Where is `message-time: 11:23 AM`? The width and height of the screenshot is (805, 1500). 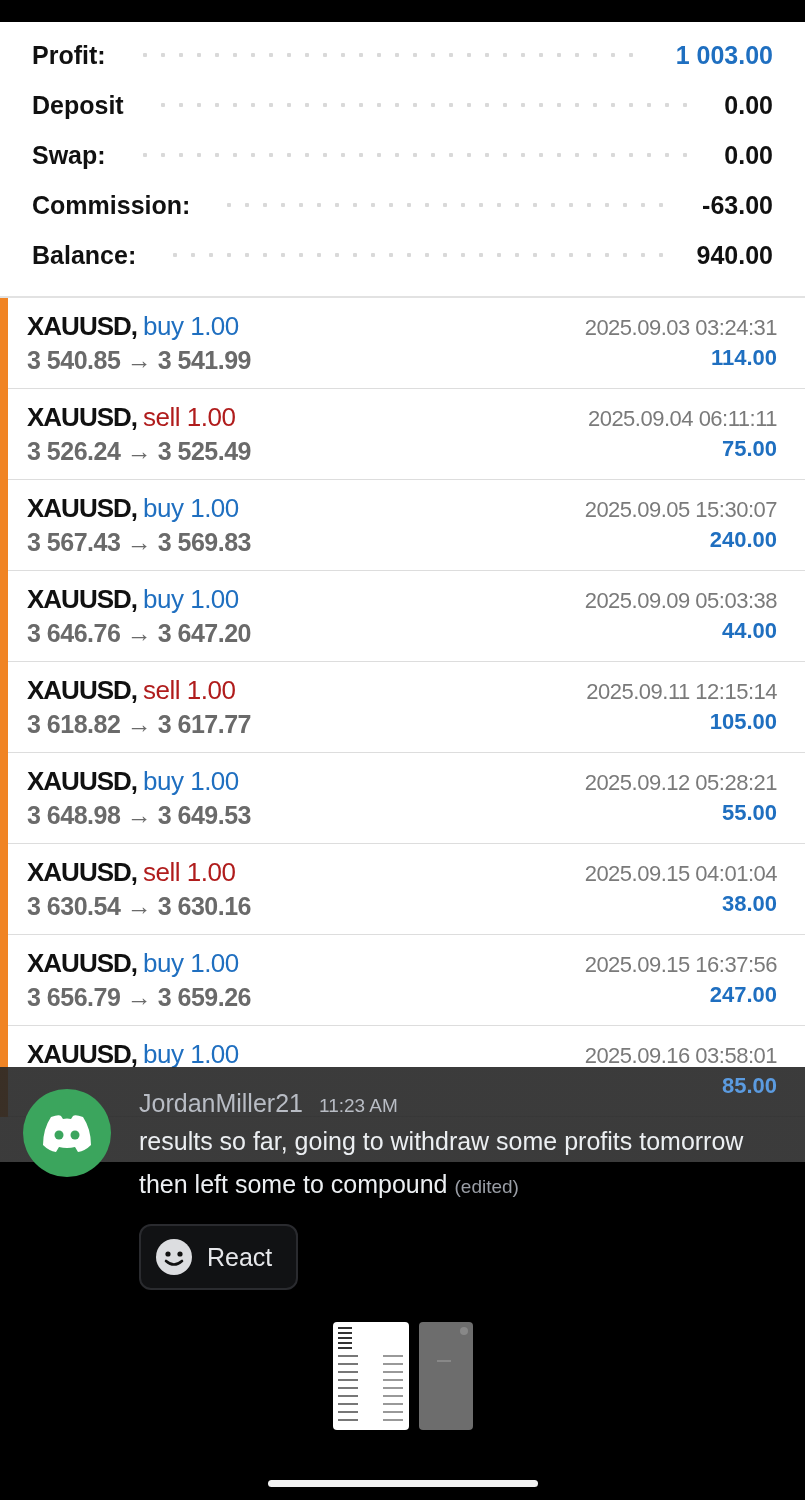 message-time: 11:23 AM is located at coordinates (358, 1106).